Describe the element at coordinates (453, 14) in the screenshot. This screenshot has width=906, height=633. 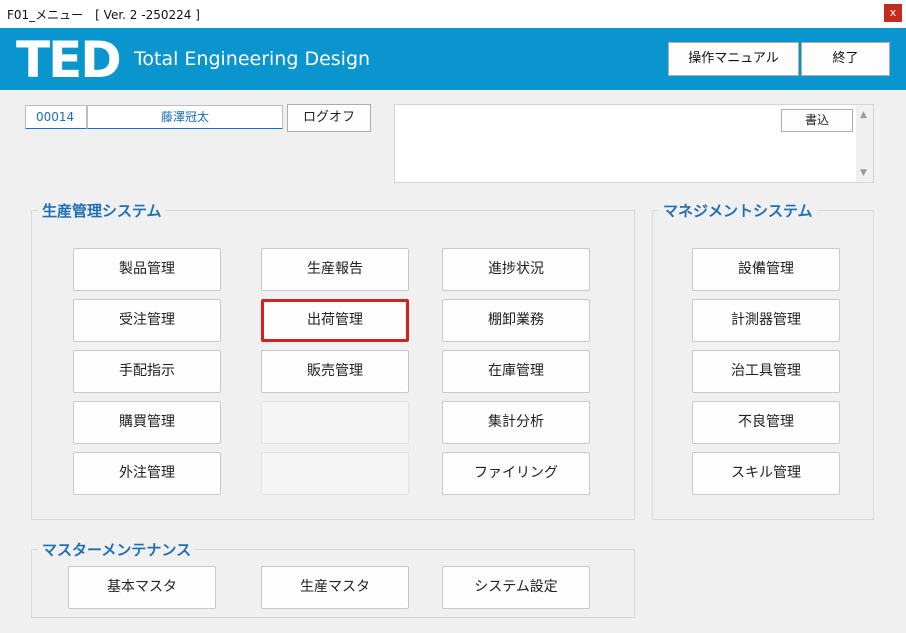
I see `title-bar: F01_メニュー [ Ver. 2 -250224 ] x` at that location.